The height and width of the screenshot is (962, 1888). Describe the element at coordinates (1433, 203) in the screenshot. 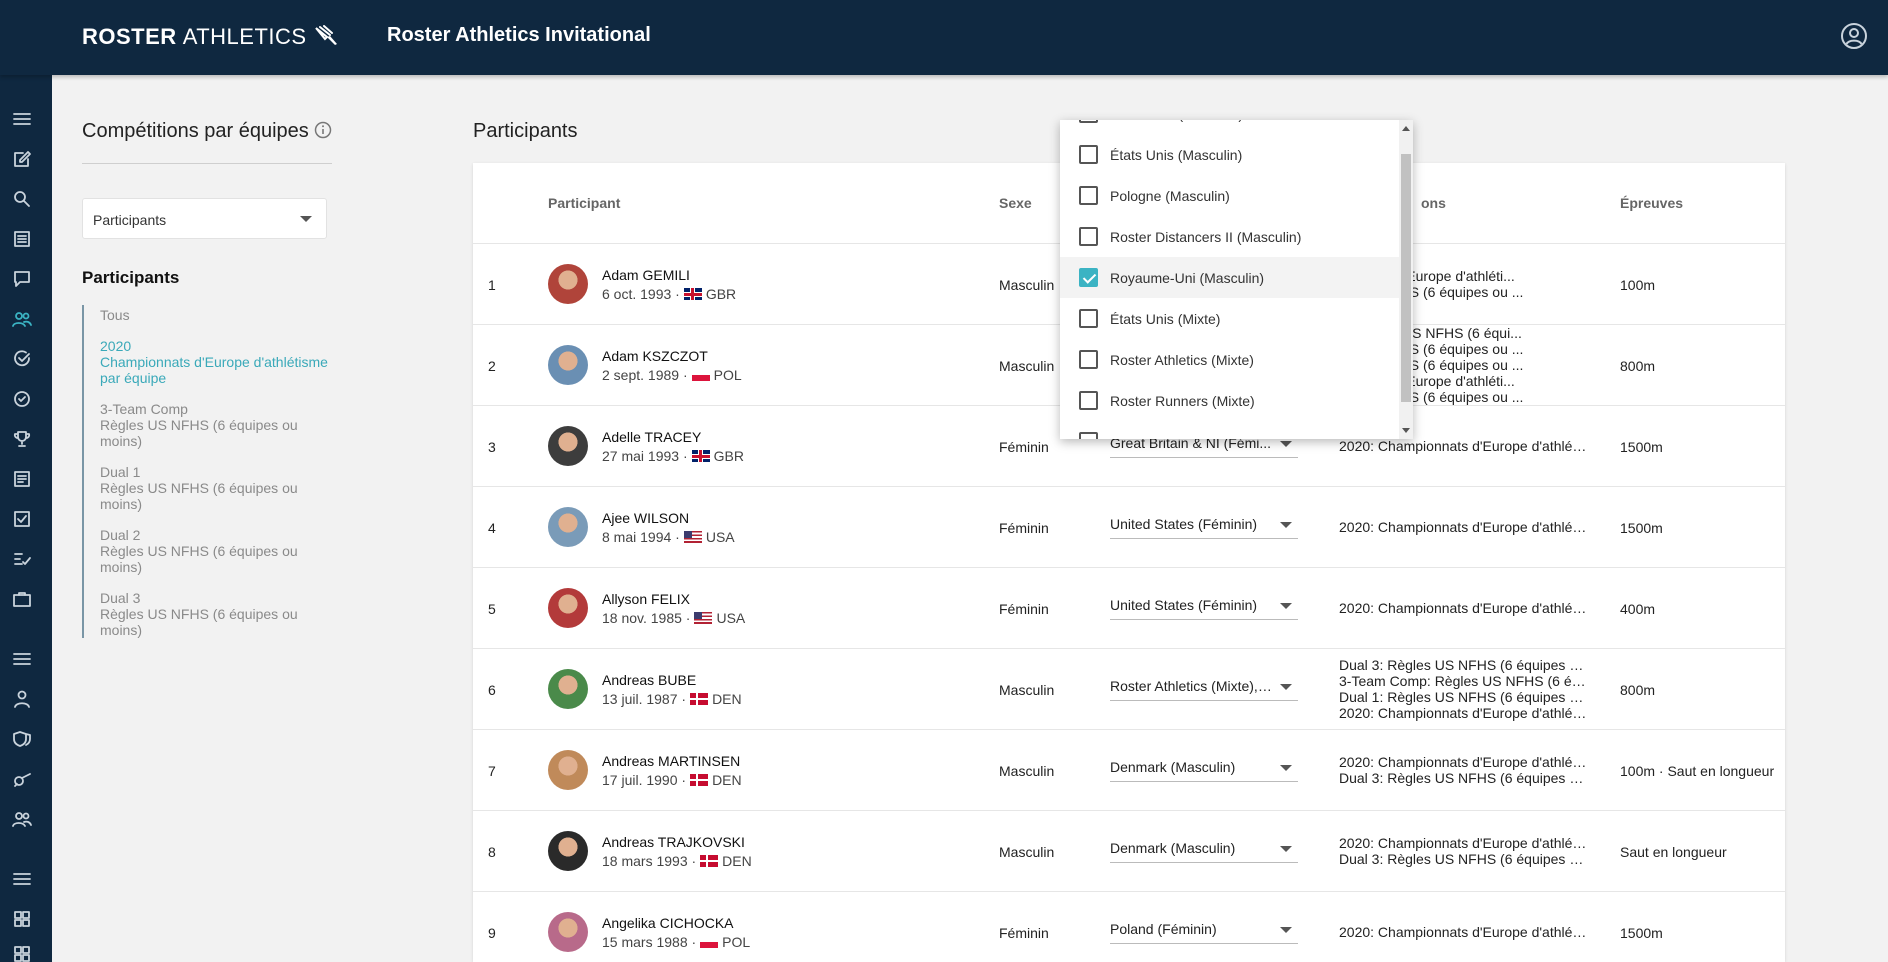

I see `column-header-competitions: ons` at that location.